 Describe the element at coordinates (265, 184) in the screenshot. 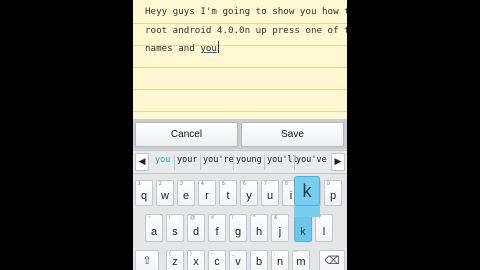

I see `key-u-alt: 7` at that location.